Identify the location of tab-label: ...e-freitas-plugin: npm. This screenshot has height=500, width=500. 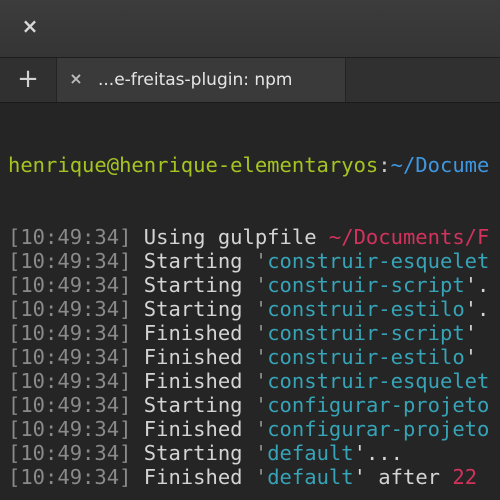
(195, 80).